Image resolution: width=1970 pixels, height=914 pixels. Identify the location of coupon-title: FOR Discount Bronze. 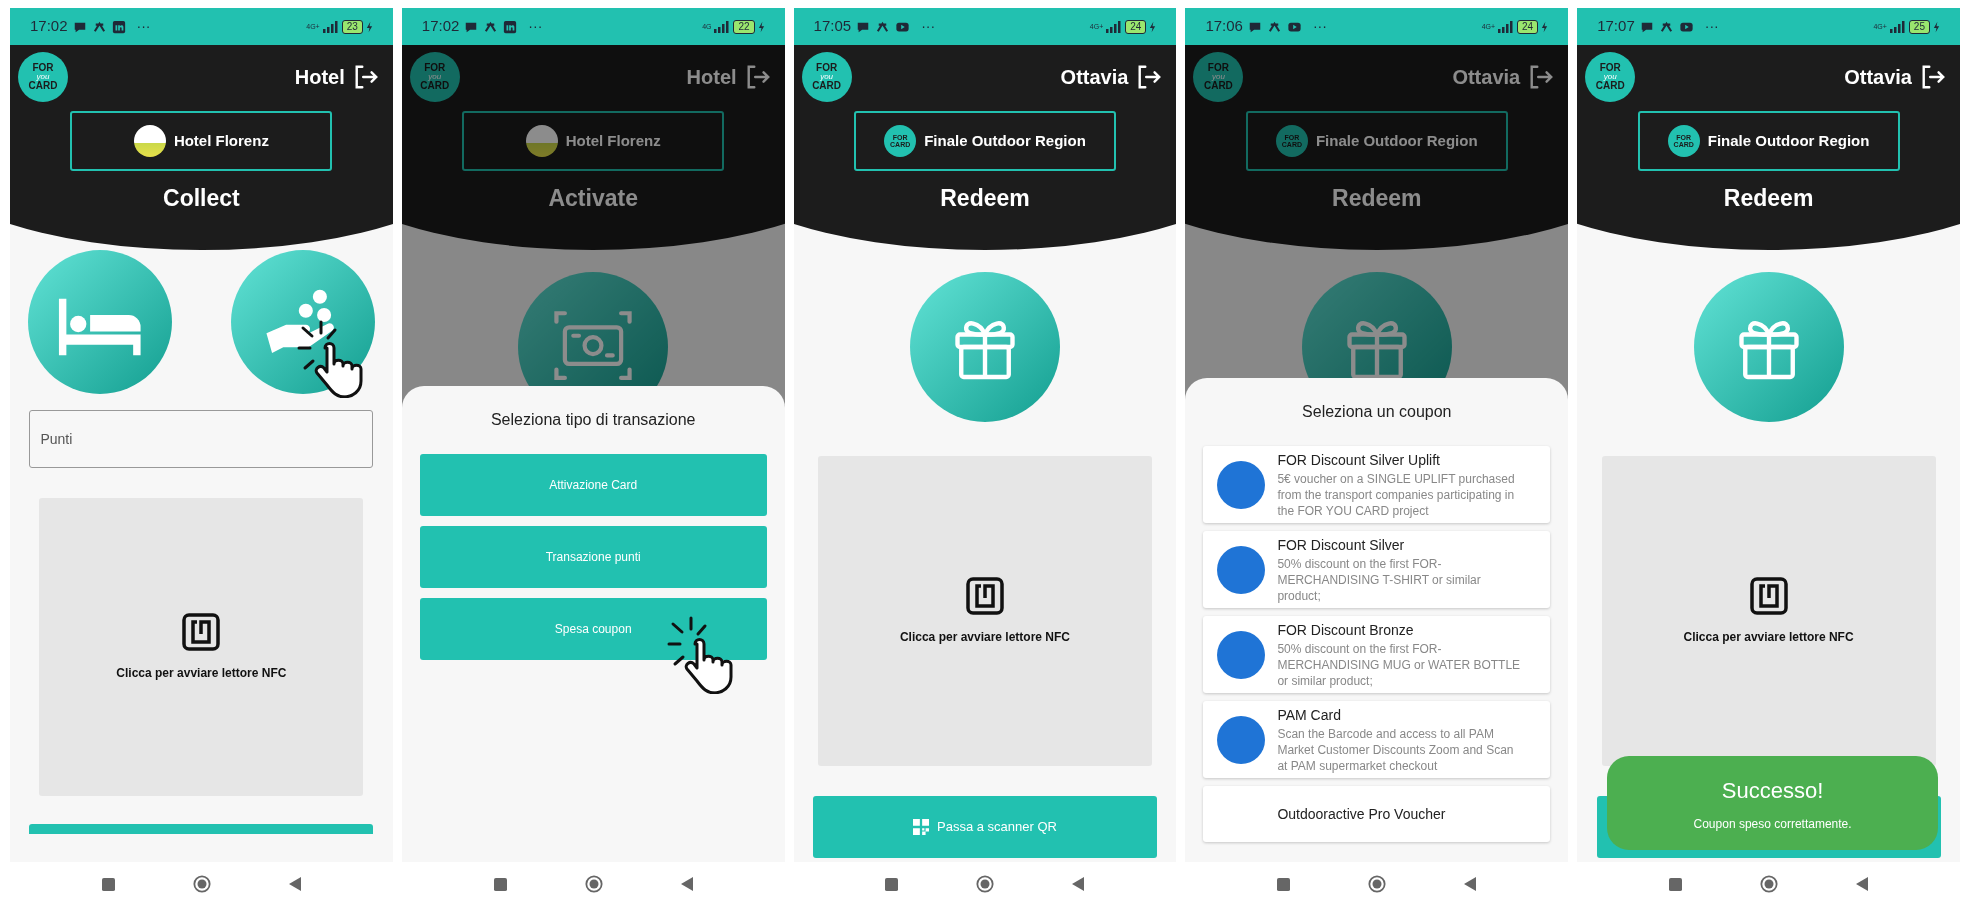
(1346, 630).